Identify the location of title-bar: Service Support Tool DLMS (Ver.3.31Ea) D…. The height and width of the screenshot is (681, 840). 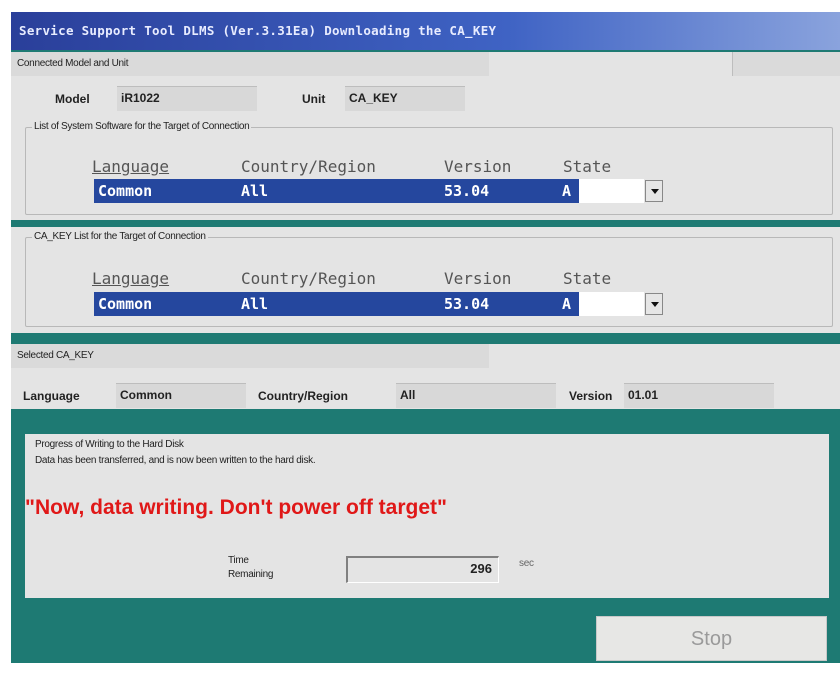
(425, 31).